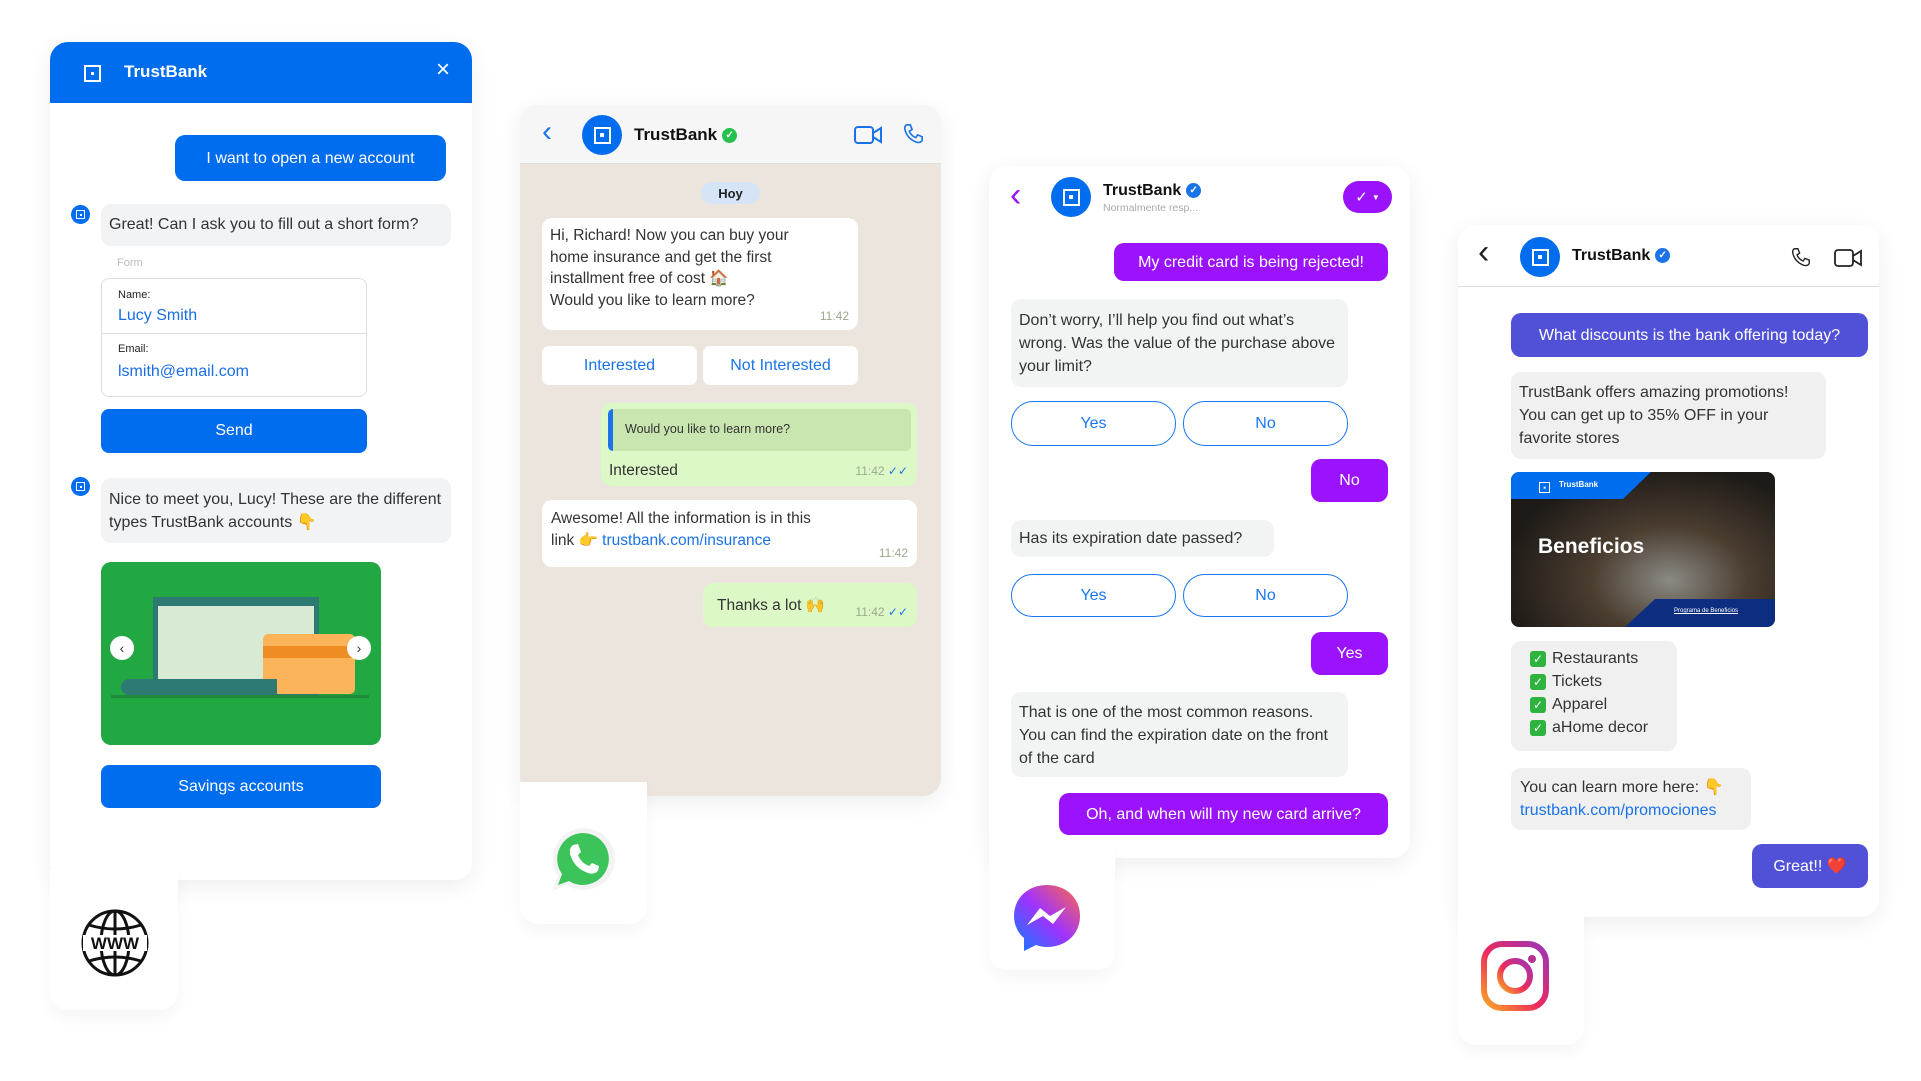 Image resolution: width=1921 pixels, height=1081 pixels. Describe the element at coordinates (686, 540) in the screenshot. I see `insurance-link: trustbank.com/insurance` at that location.